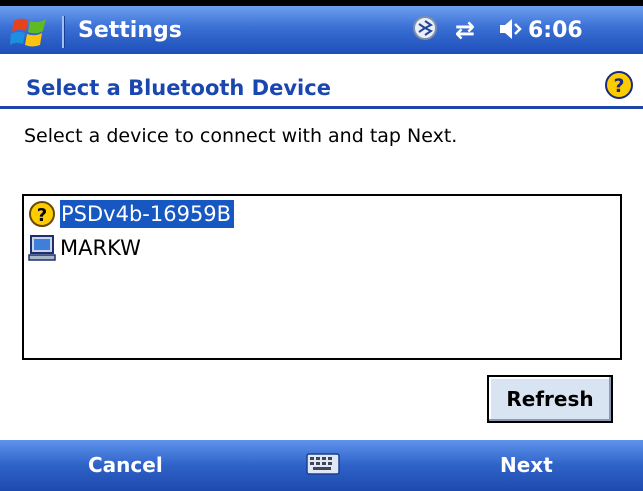  What do you see at coordinates (555, 30) in the screenshot?
I see `clock: 6:06` at bounding box center [555, 30].